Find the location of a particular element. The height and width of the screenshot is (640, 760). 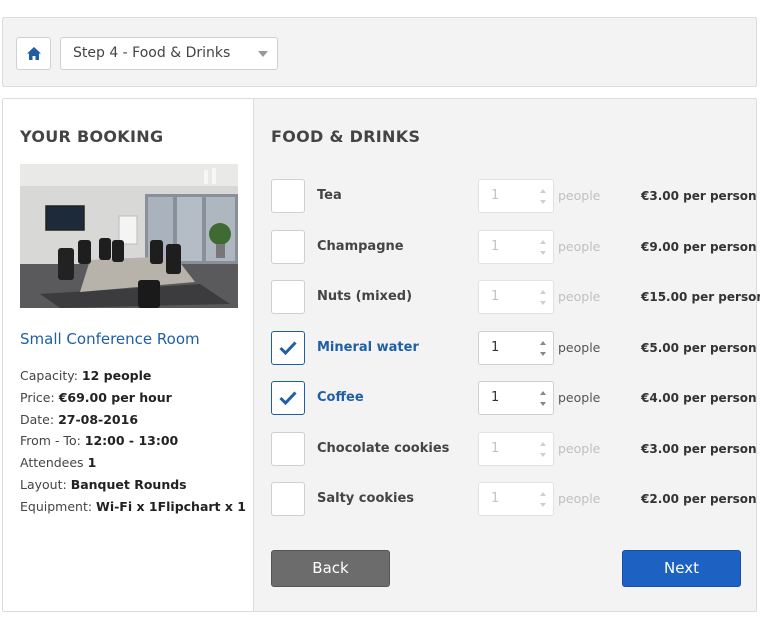

item-name: Tea is located at coordinates (329, 196).